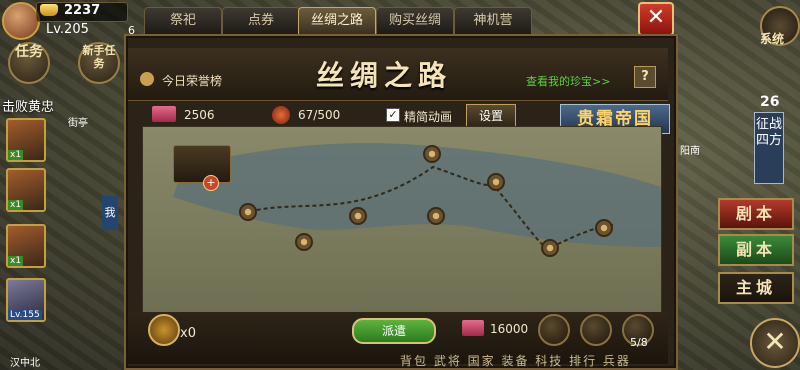 The height and width of the screenshot is (370, 800). What do you see at coordinates (493, 20) in the screenshot?
I see `tab-shenji-camp: 神机营` at bounding box center [493, 20].